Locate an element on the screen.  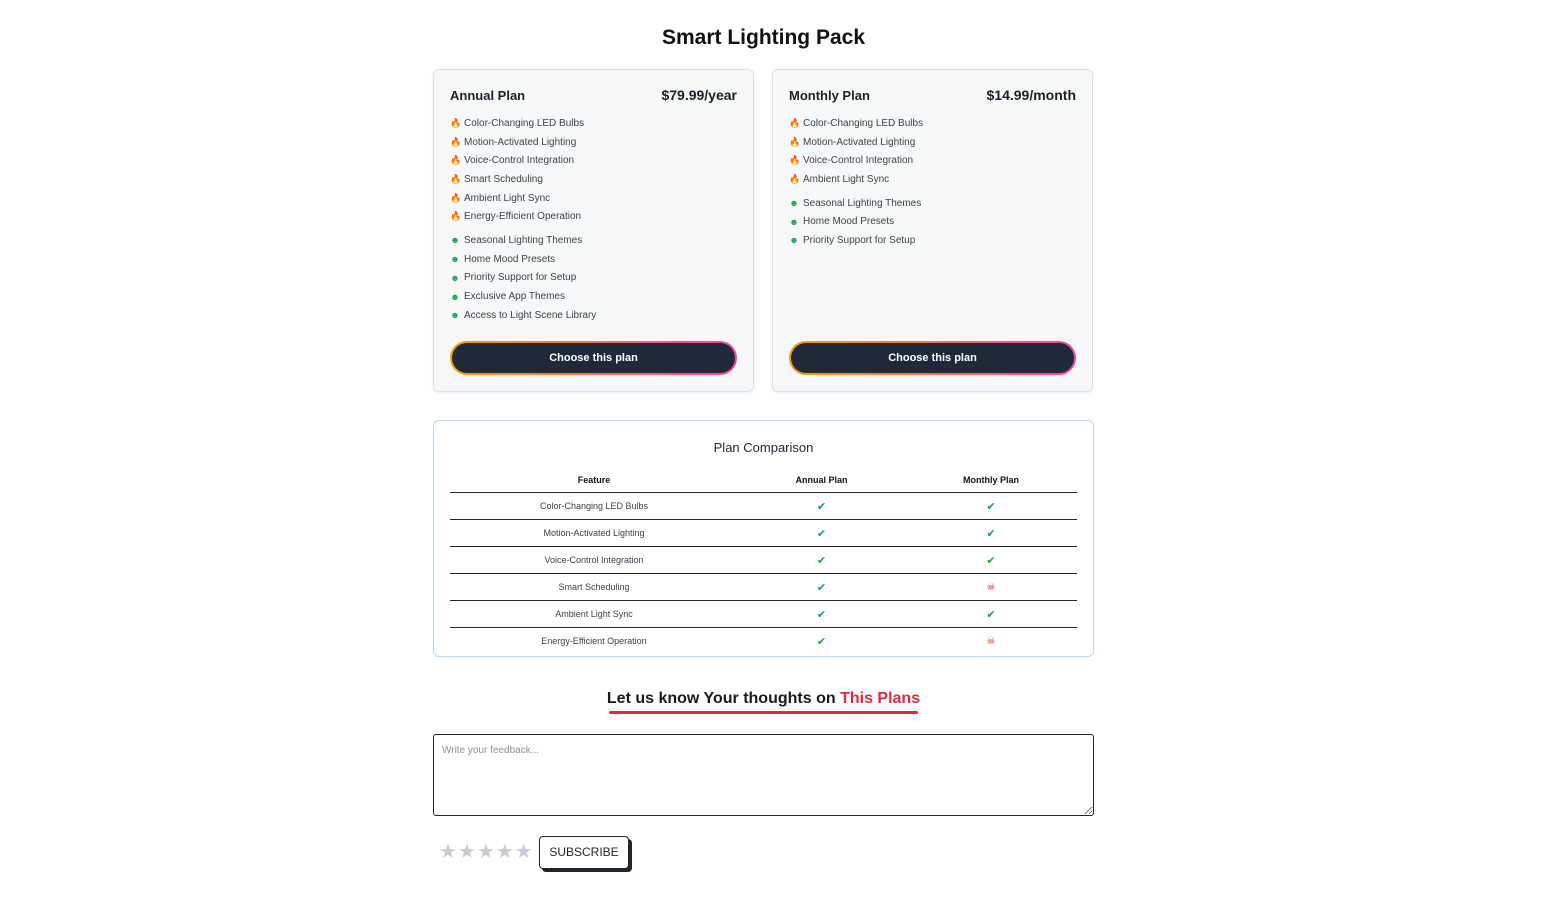
comparison-title: Plan Comparison is located at coordinates (763, 447).